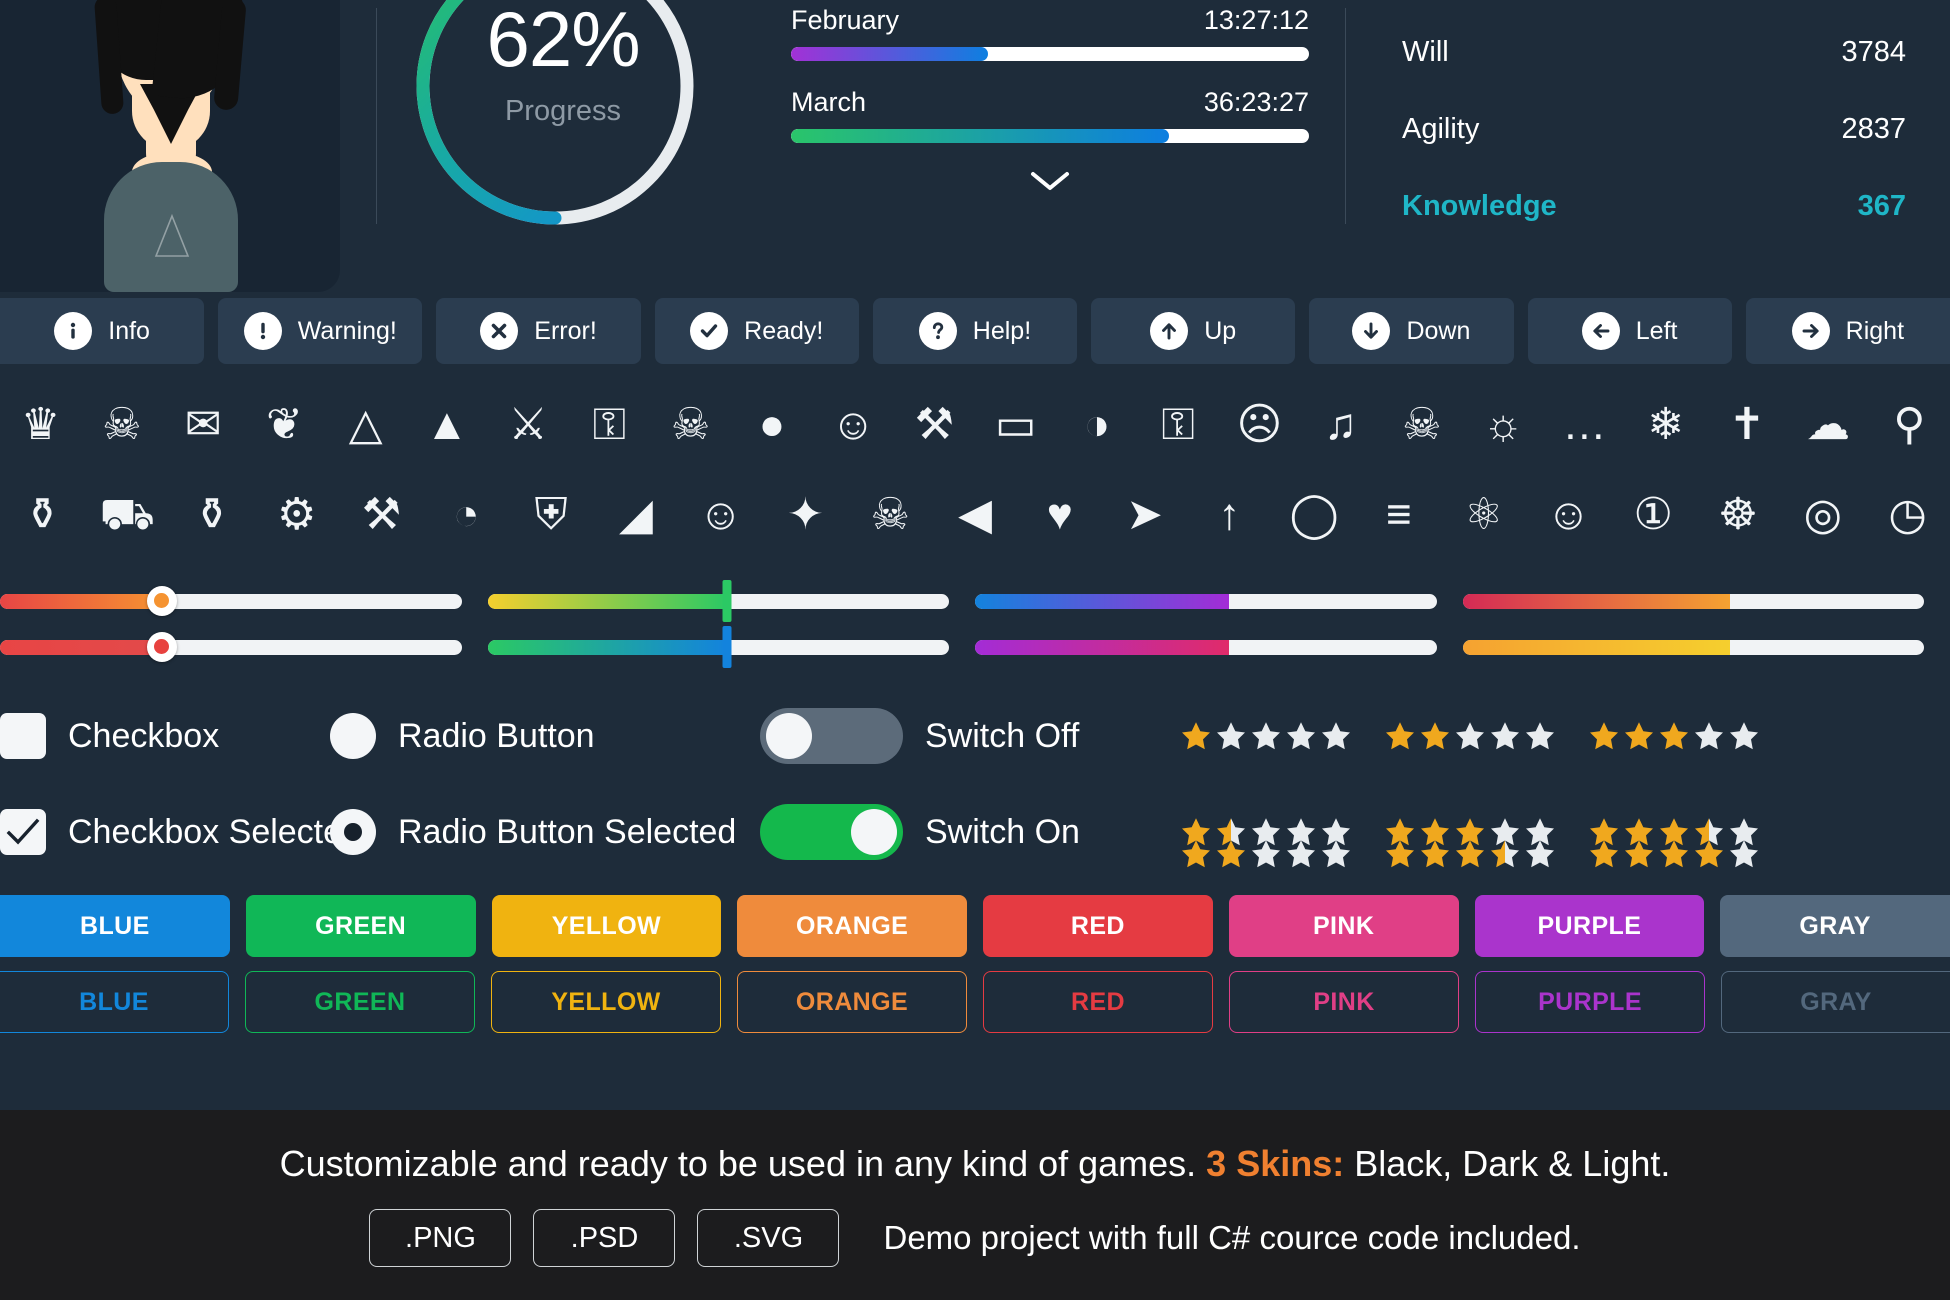 Image resolution: width=1950 pixels, height=1300 pixels. I want to click on axe-icon: ⚒, so click(934, 425).